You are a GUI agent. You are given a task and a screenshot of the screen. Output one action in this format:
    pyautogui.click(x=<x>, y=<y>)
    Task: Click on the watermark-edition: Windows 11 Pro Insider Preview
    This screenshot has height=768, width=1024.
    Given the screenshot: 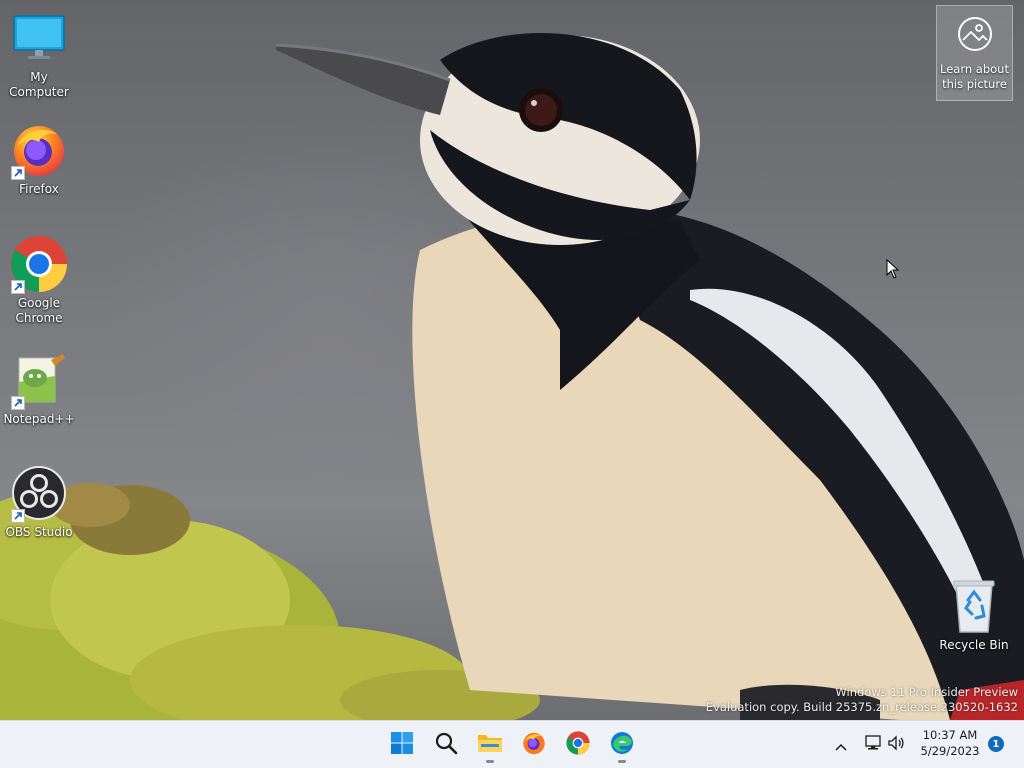 What is the action you would take?
    pyautogui.click(x=926, y=692)
    